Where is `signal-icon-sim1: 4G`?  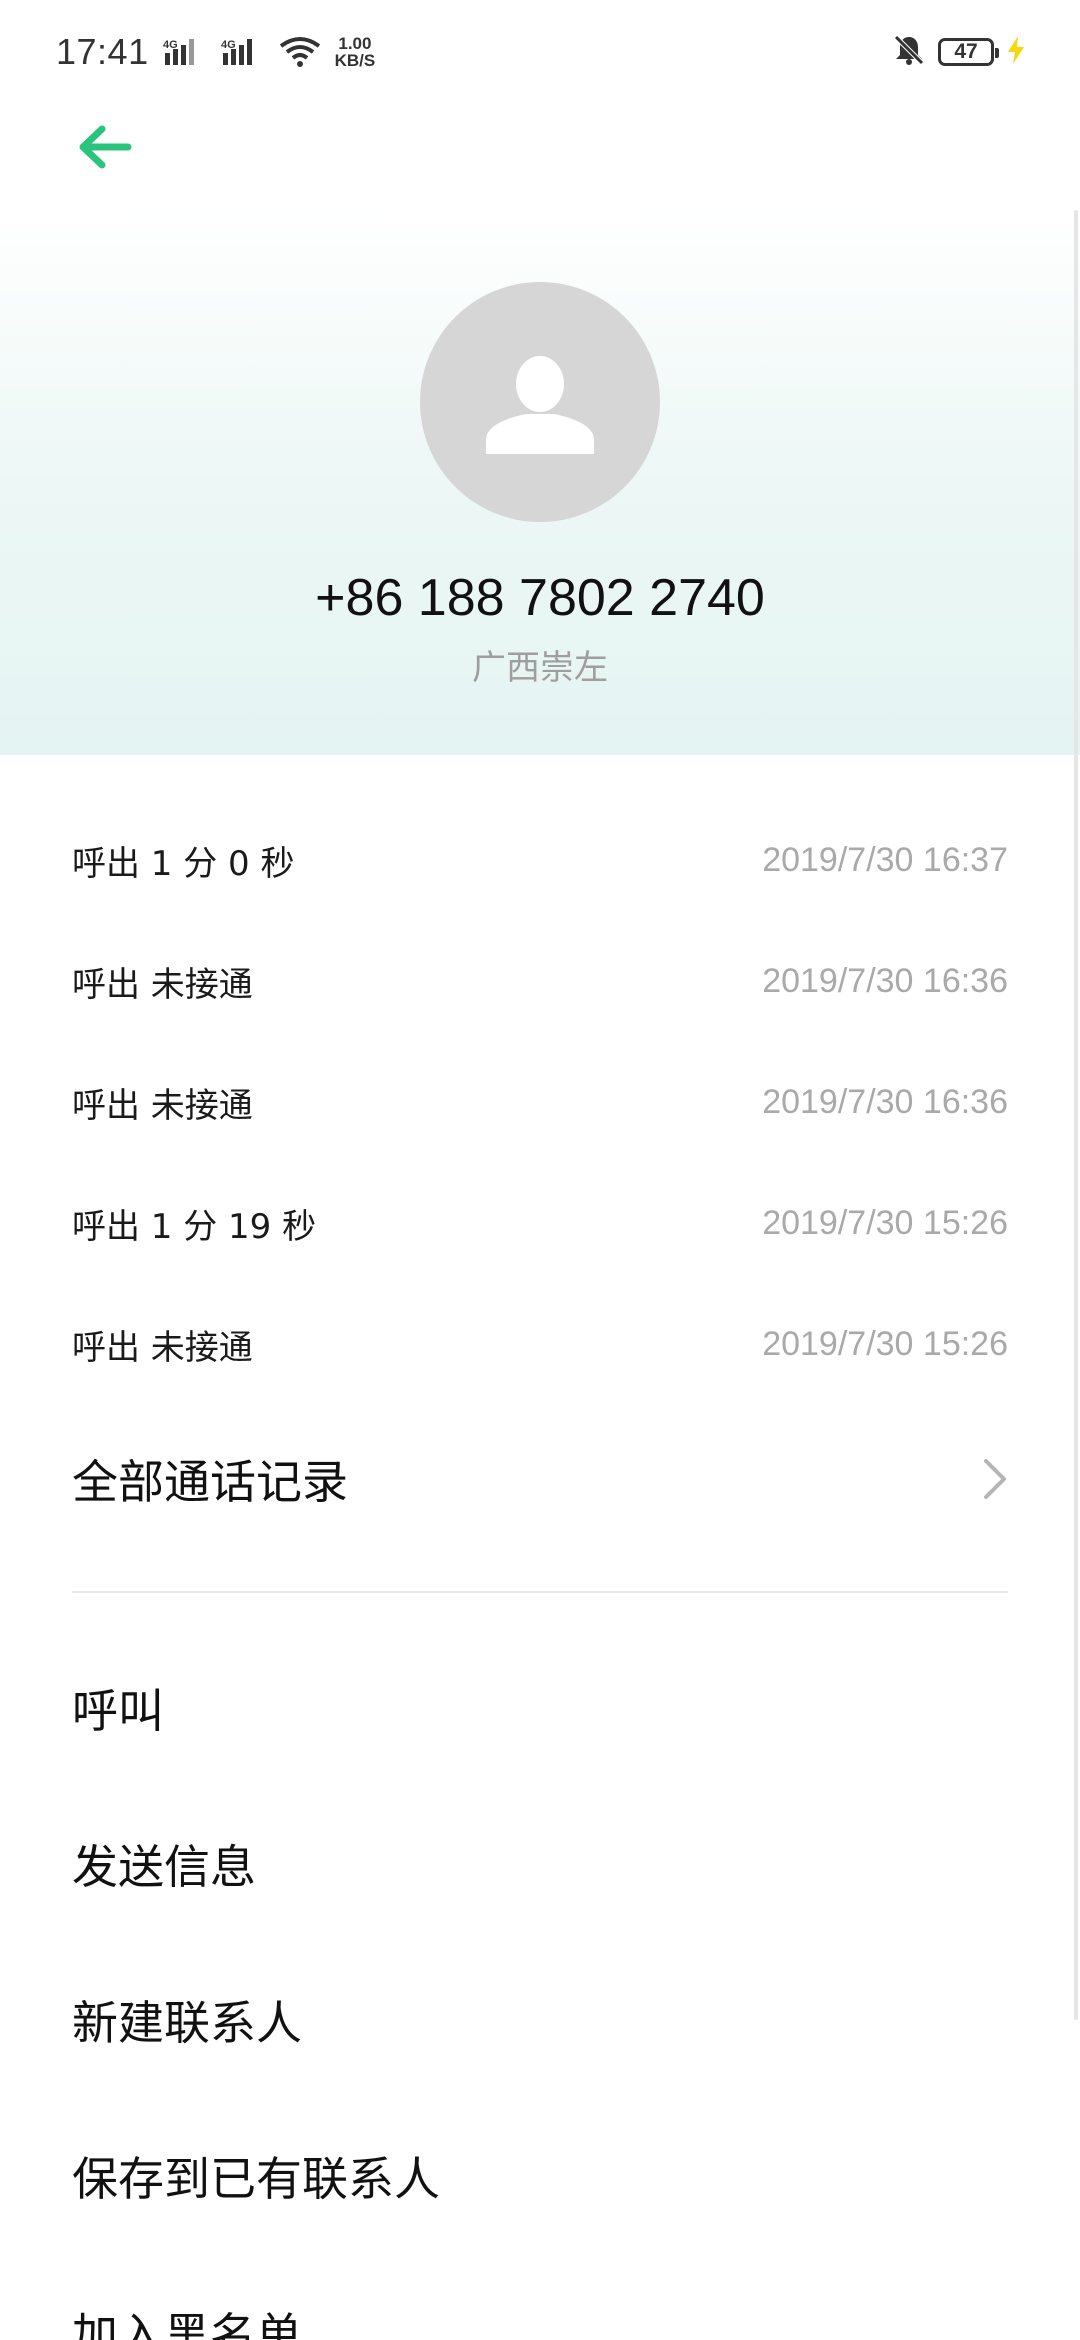
signal-icon-sim1: 4G is located at coordinates (185, 52).